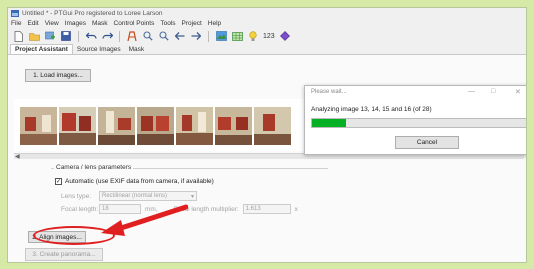  Describe the element at coordinates (493, 91) in the screenshot. I see `maximize-icon: □` at that location.